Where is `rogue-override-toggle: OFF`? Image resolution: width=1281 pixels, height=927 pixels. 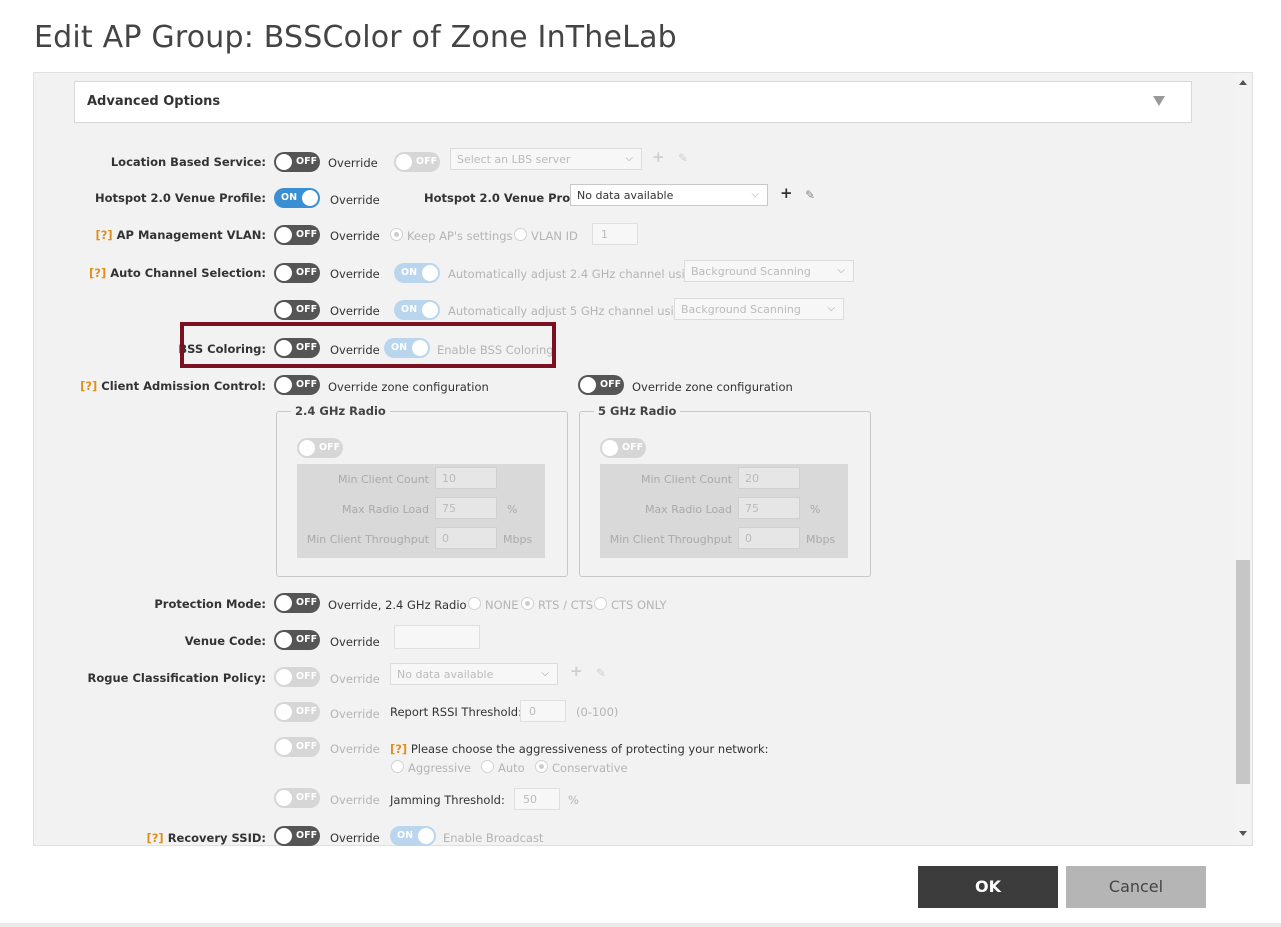
rogue-override-toggle: OFF is located at coordinates (297, 677).